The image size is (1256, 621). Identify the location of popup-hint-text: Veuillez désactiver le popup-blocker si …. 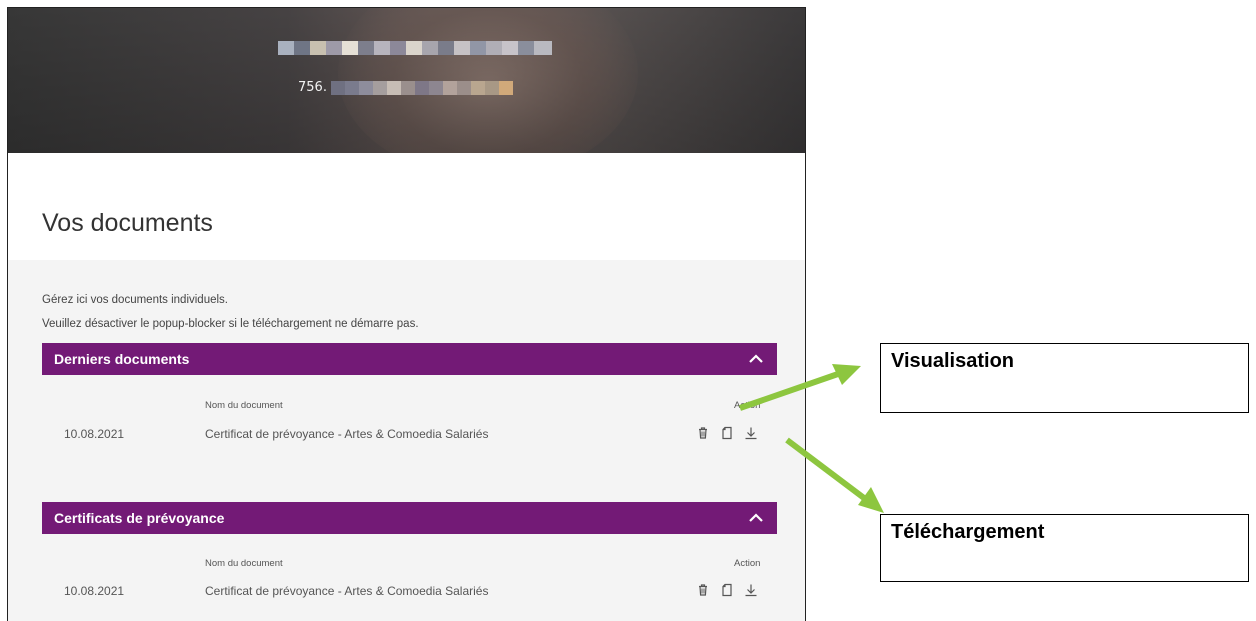
(230, 324).